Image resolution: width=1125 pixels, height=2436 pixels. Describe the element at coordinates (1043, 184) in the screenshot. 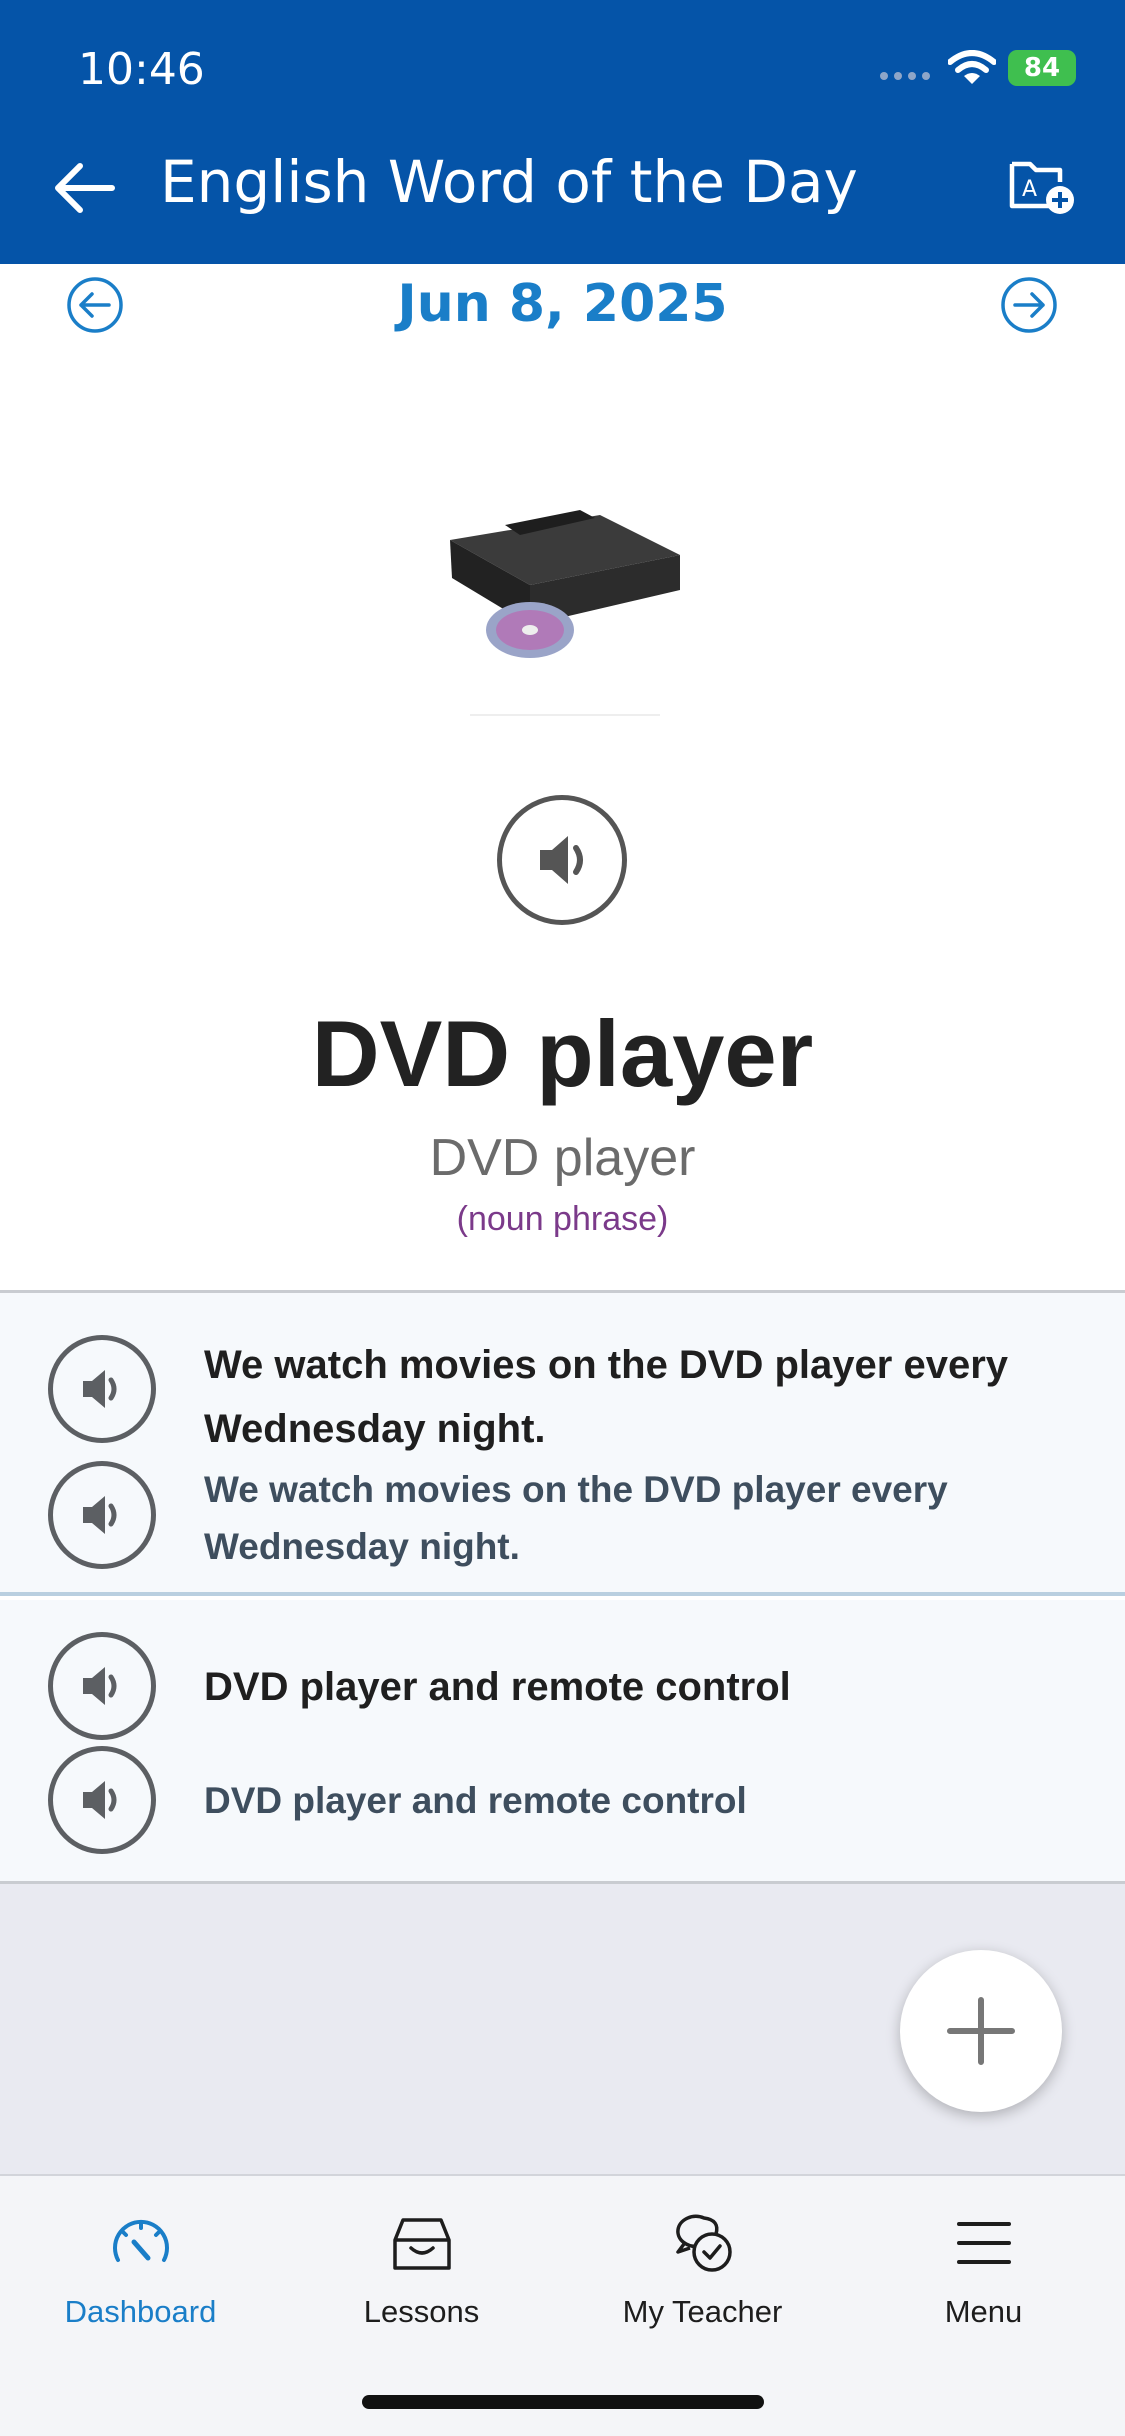

I see `add-to-folder-icon: A` at that location.